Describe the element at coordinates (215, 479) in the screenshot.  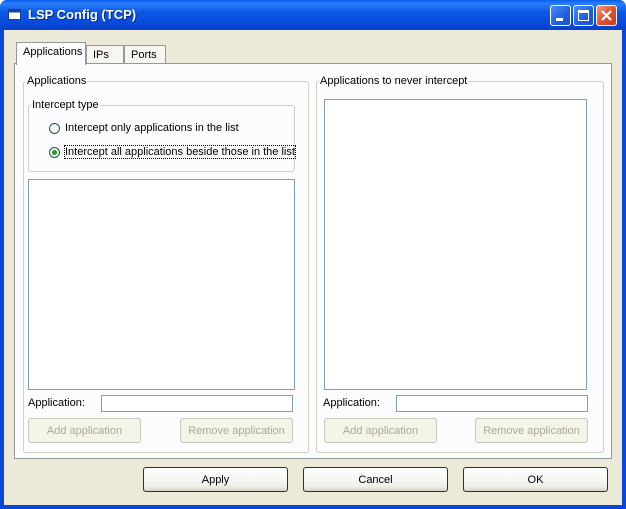
I see `apply-button: Apply` at that location.